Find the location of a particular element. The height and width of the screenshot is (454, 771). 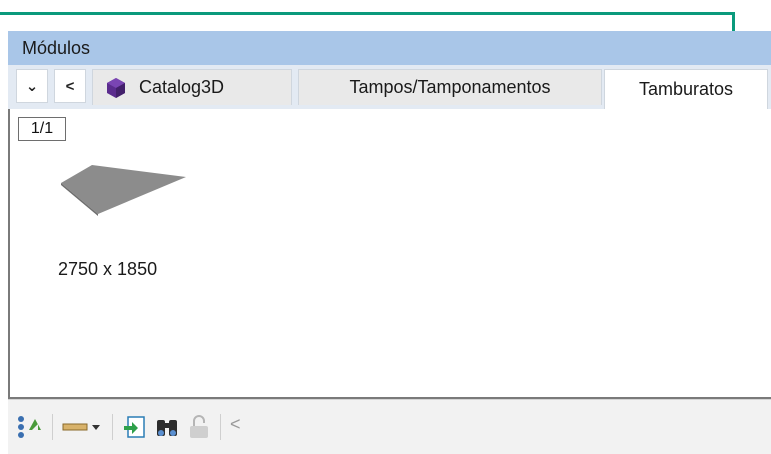

chevron-down-icon: ⌄ is located at coordinates (32, 86).